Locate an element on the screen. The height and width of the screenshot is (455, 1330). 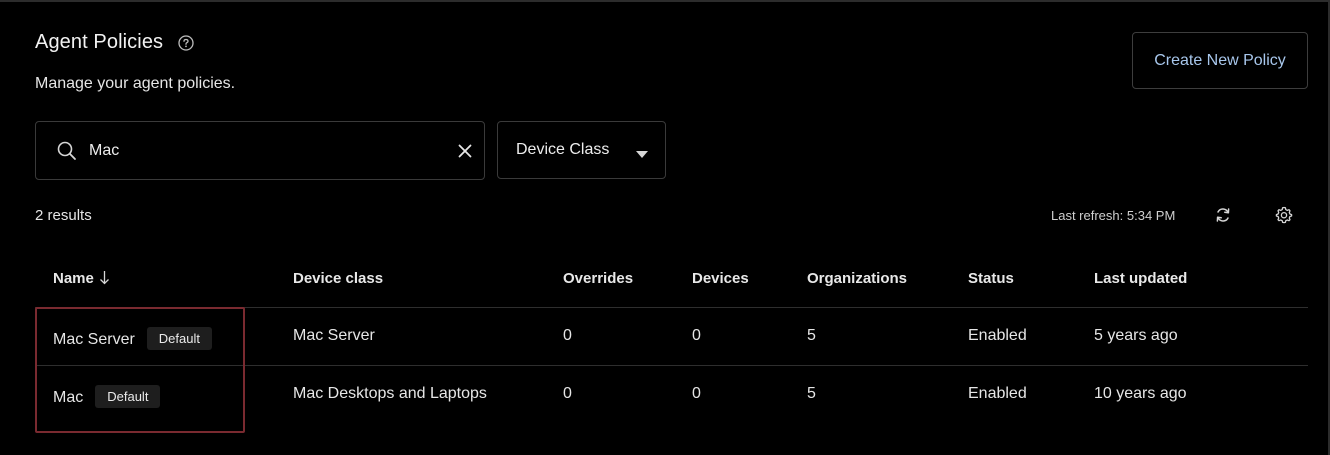
column-header-name-label: Name is located at coordinates (73, 278).